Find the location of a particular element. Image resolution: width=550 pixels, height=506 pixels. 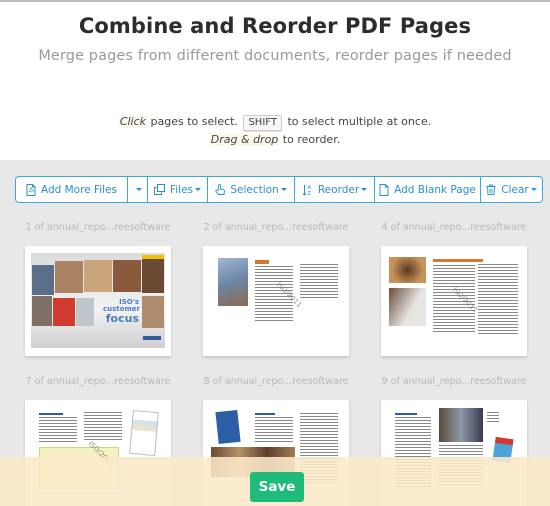

shift-key: SHIFT is located at coordinates (262, 123).